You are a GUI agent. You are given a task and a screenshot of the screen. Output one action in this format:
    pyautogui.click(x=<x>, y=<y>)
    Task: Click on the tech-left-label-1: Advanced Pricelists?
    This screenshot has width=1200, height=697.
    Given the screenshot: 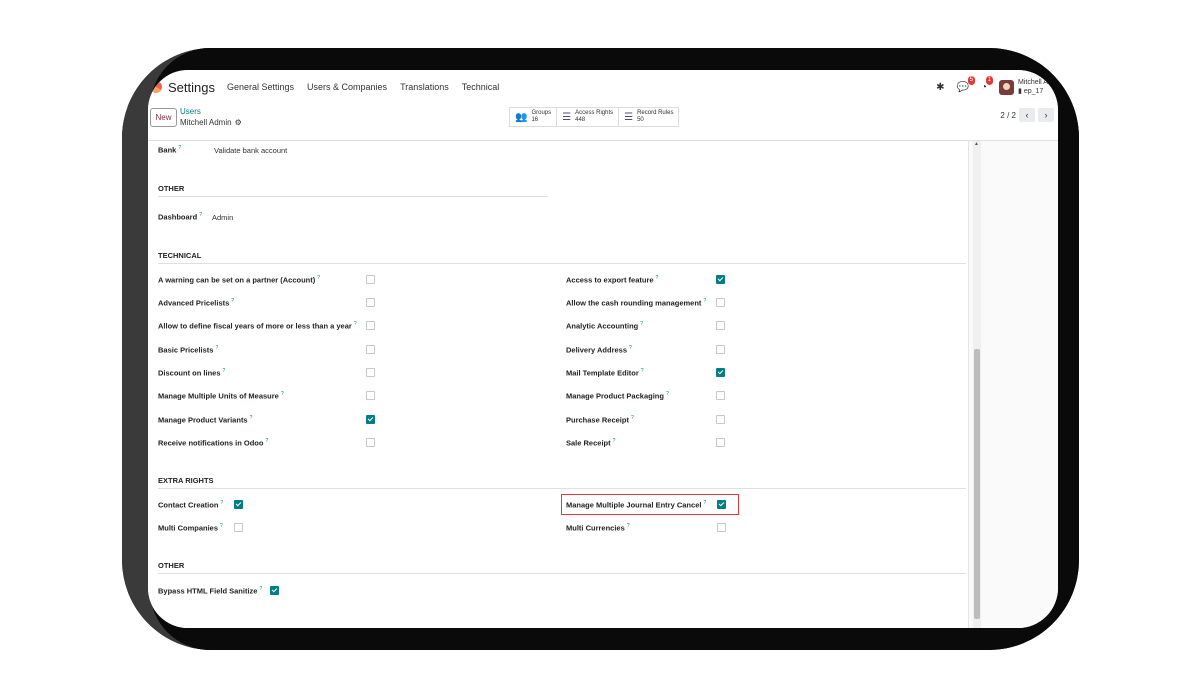 What is the action you would take?
    pyautogui.click(x=196, y=303)
    